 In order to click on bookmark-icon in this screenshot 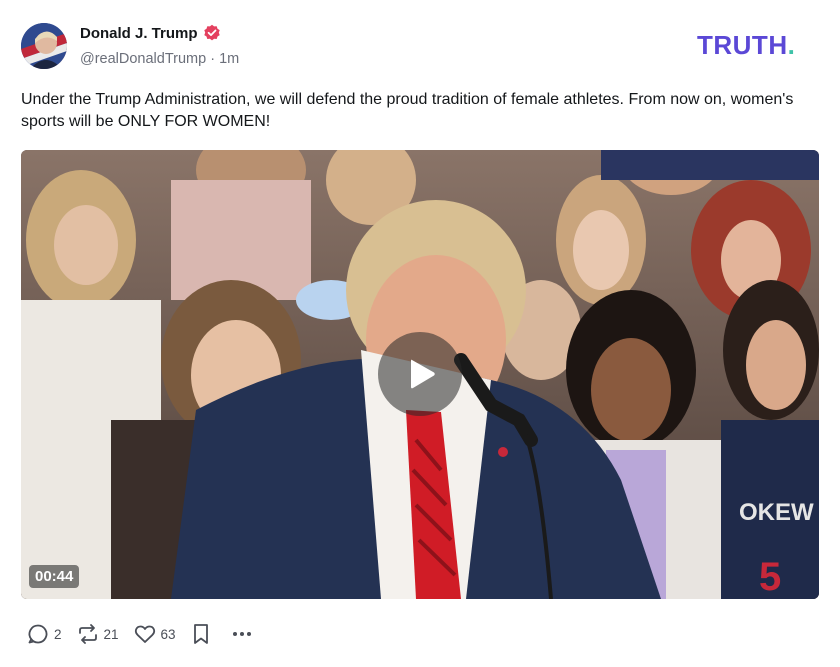, I will do `click(200, 634)`.